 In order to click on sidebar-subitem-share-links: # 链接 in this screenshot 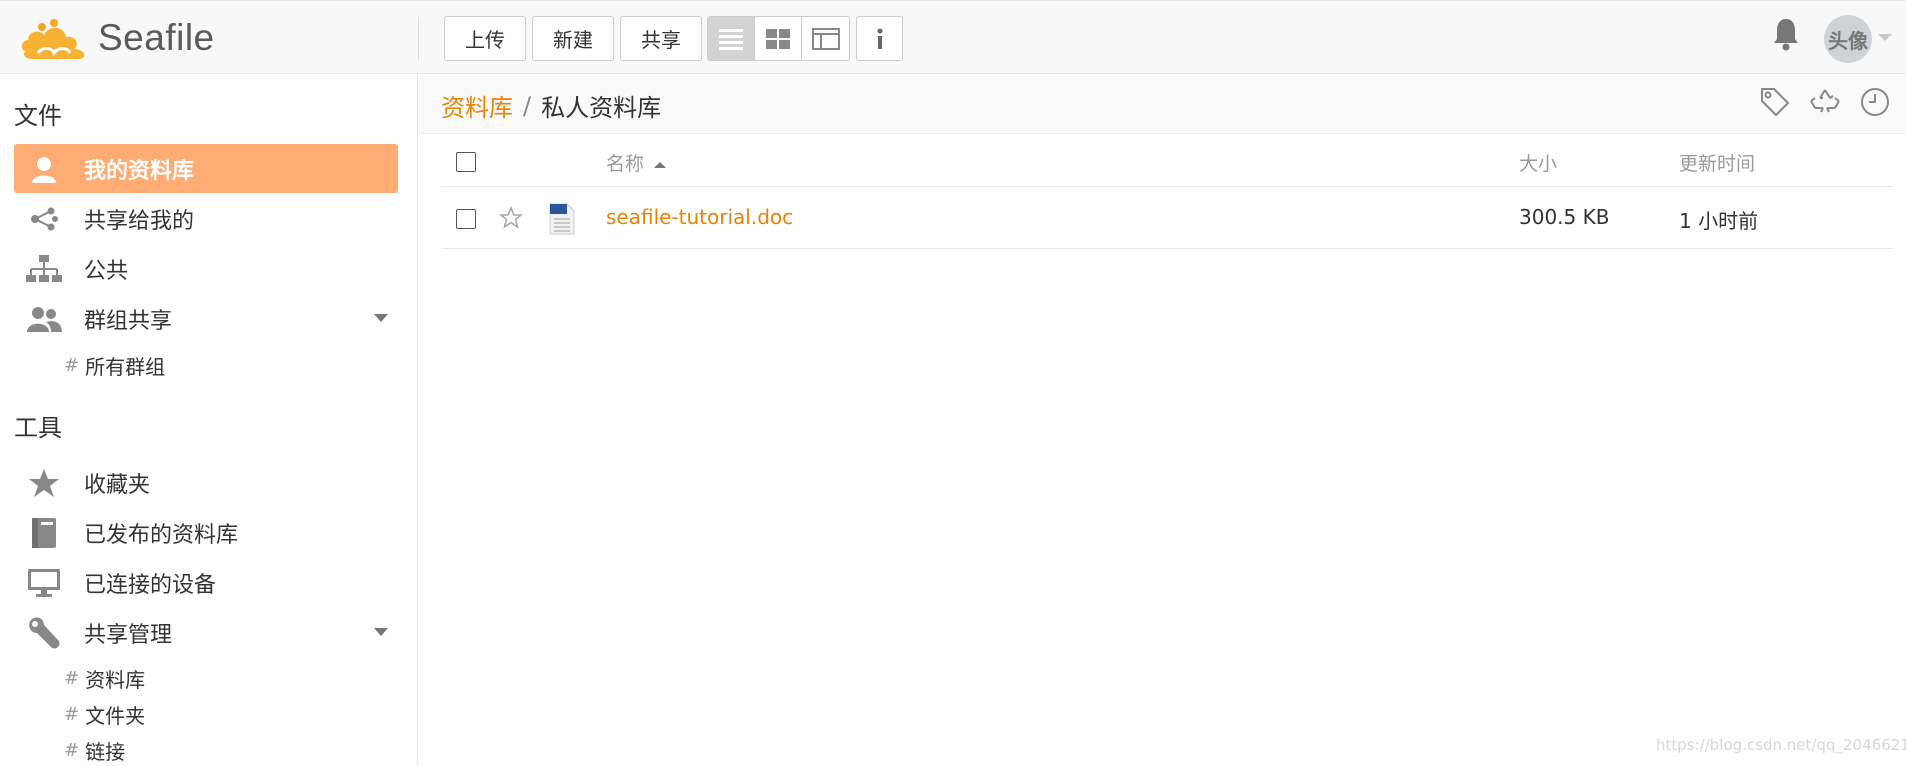, I will do `click(94, 750)`.